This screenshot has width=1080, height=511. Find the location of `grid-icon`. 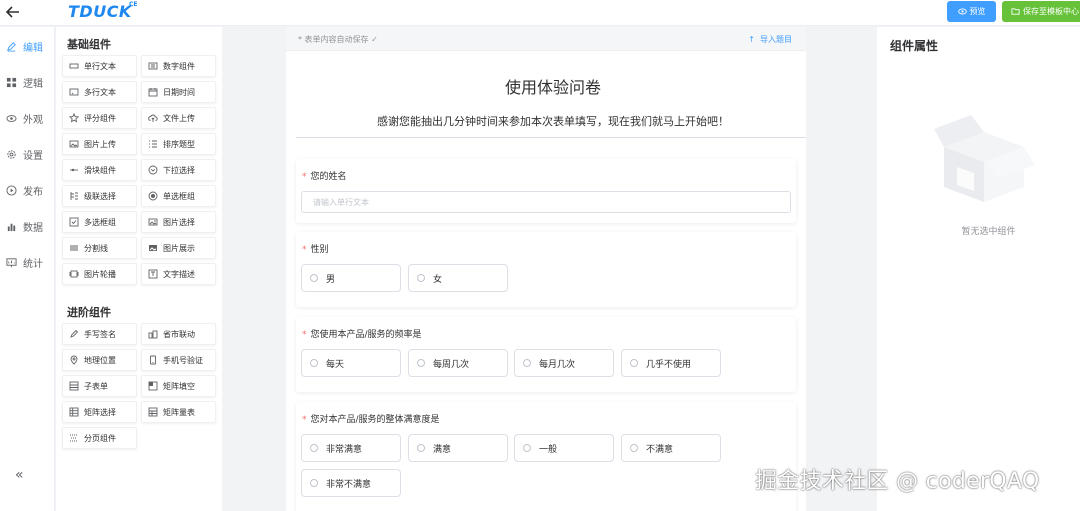

grid-icon is located at coordinates (11, 82).